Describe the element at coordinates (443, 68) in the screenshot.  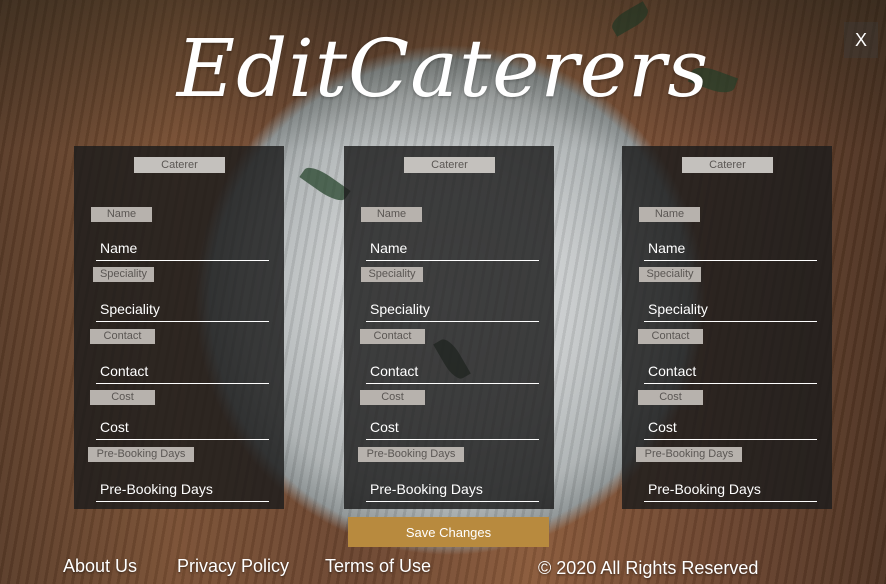
I see `page-title: EditCaterers` at that location.